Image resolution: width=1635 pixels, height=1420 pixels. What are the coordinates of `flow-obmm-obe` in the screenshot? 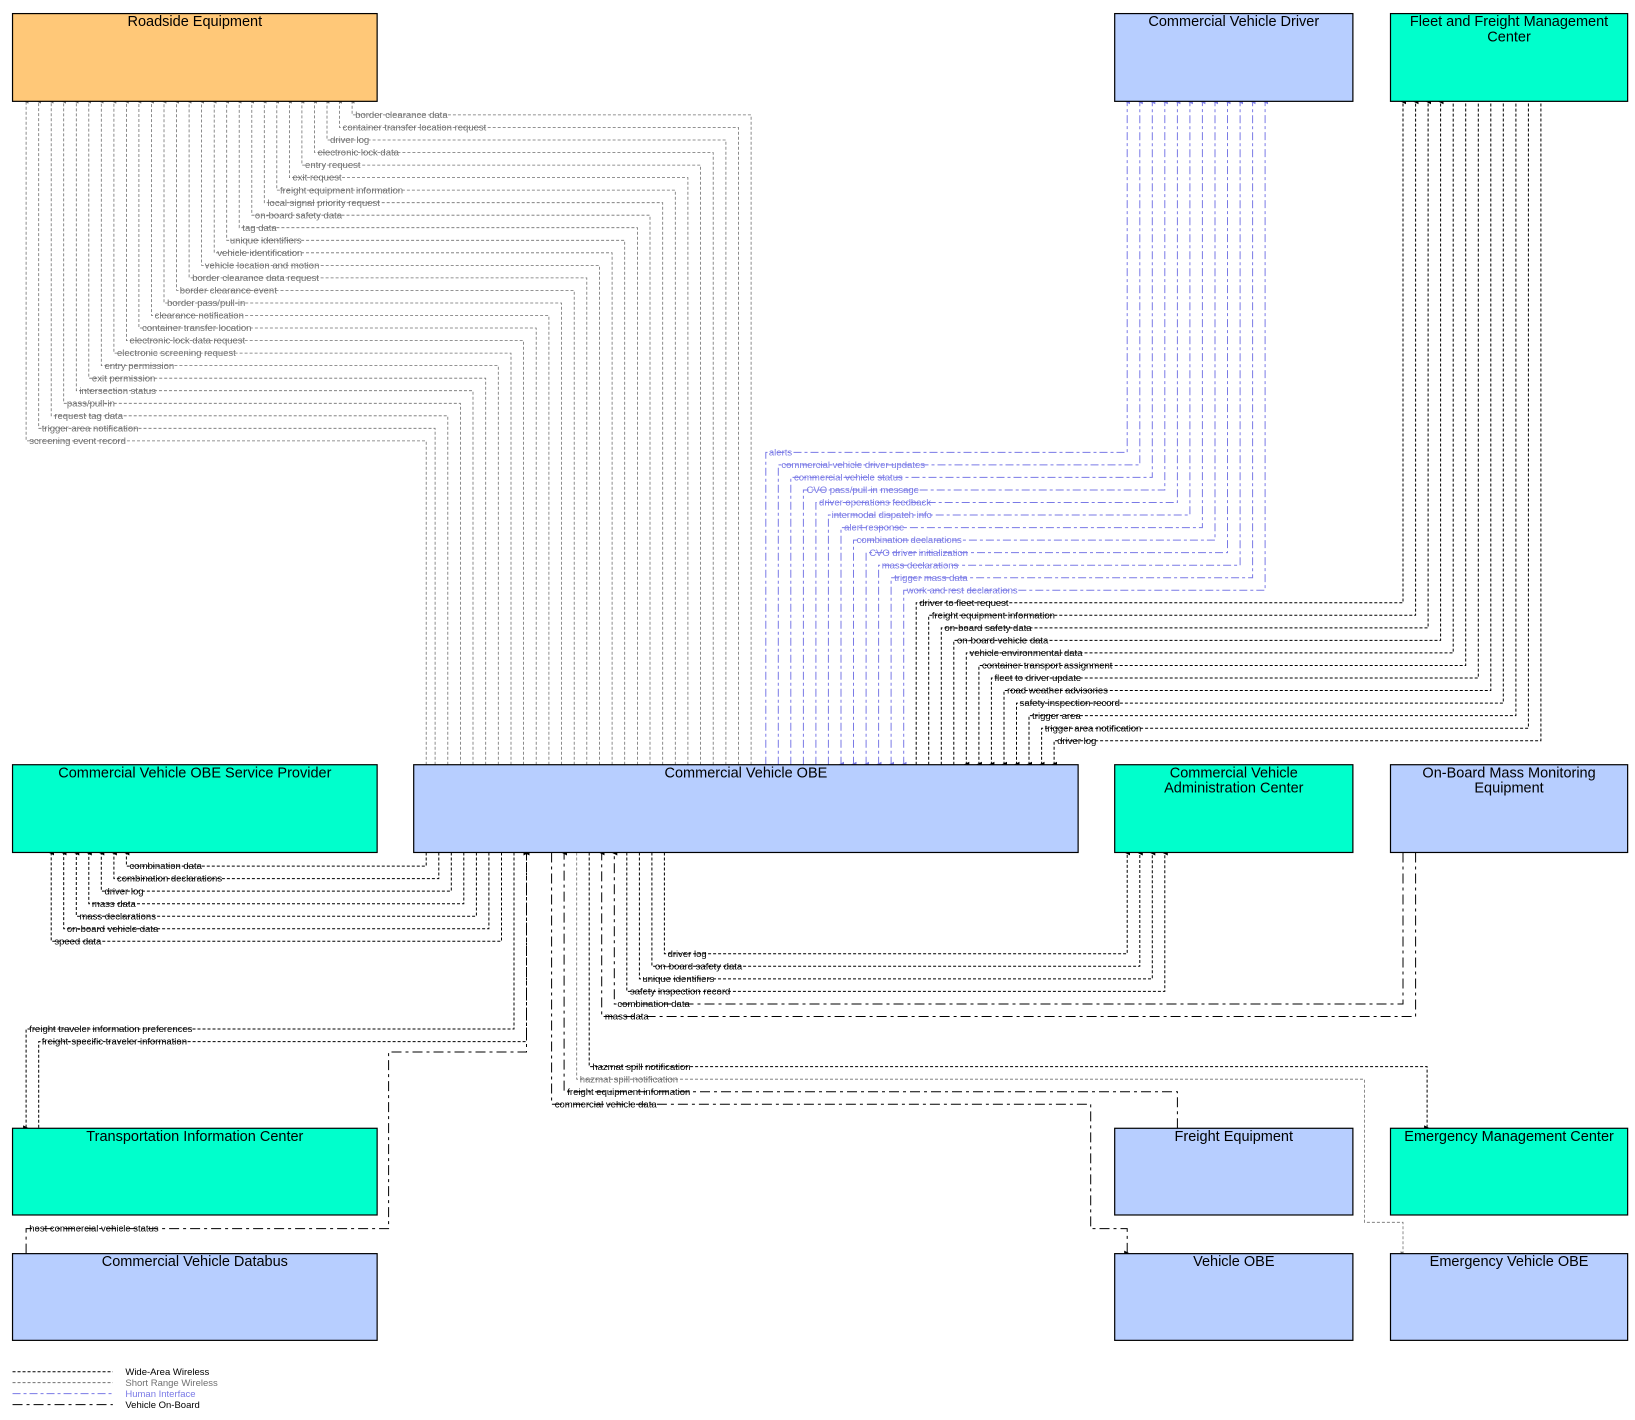 It's located at (1007, 927).